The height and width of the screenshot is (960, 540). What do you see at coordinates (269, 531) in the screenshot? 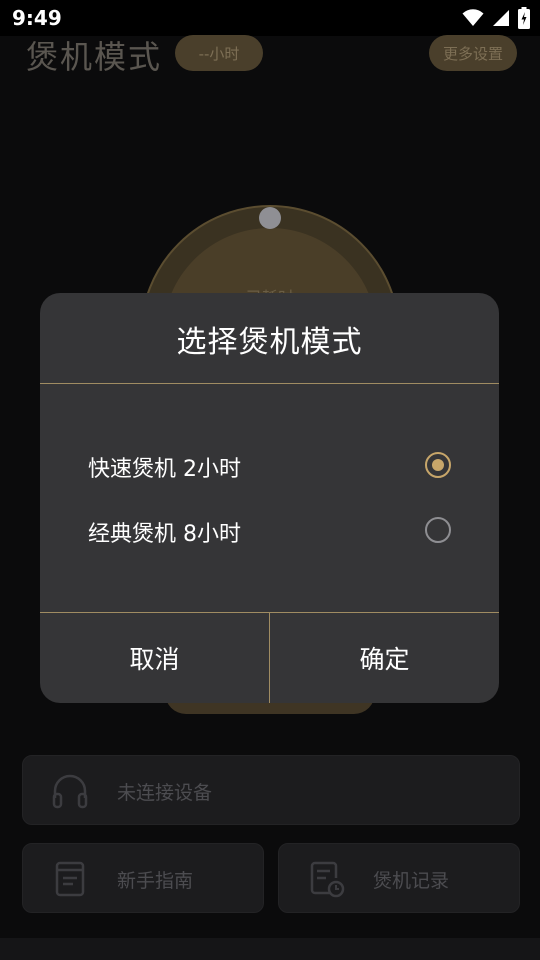
I see `option-classic-burn: 经典煲机 8小时` at bounding box center [269, 531].